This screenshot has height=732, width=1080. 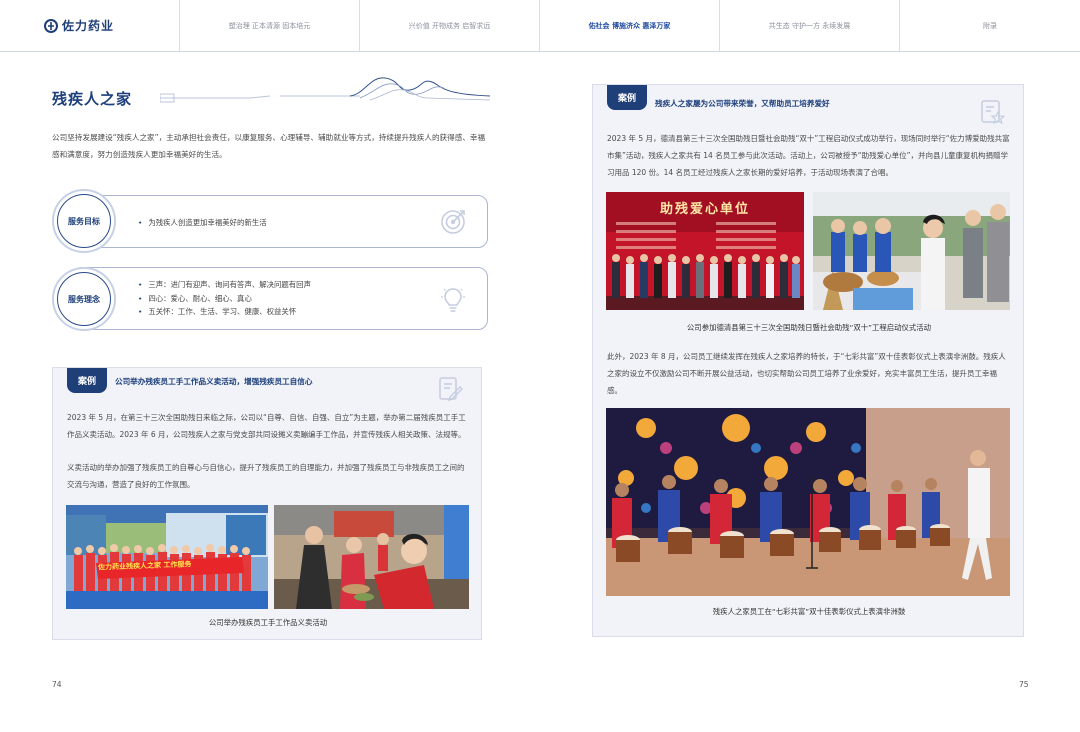 I want to click on group-banner-photo: 佐力药业残疾人之家 工作服务, so click(x=167, y=557).